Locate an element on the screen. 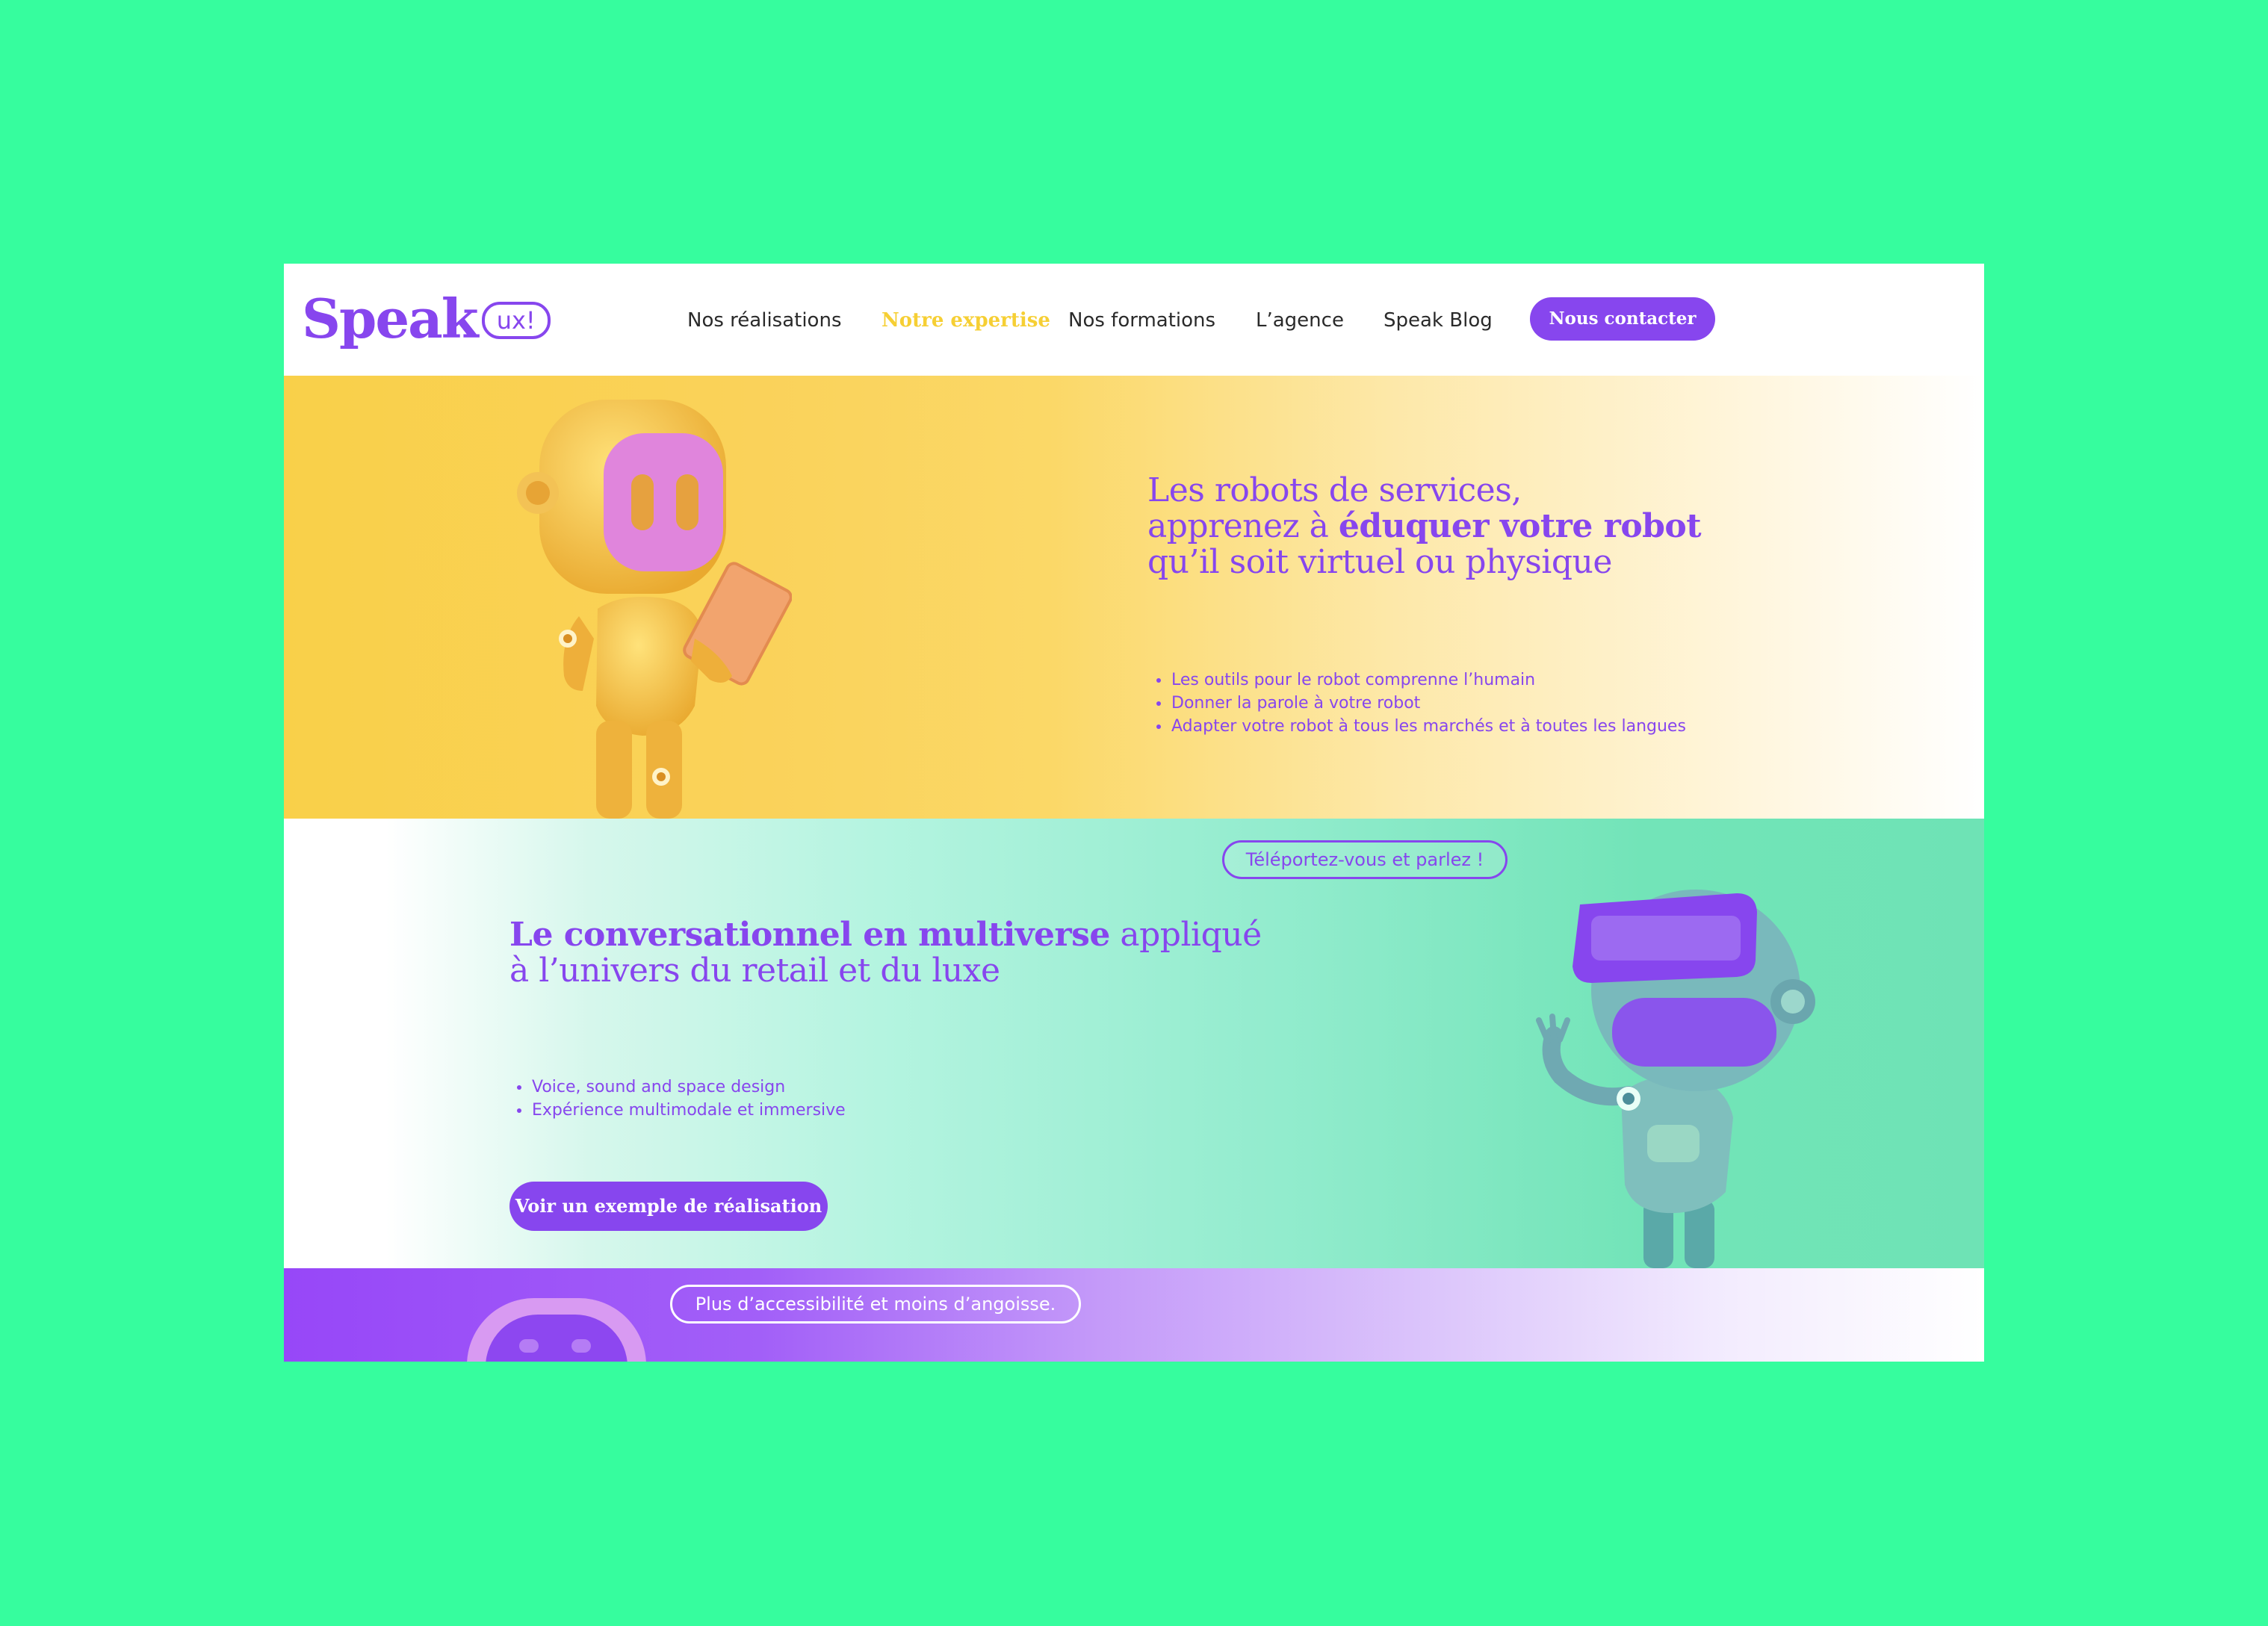 The width and height of the screenshot is (2268, 1626). list-item: Donner la parole à votre robot is located at coordinates (1420, 703).